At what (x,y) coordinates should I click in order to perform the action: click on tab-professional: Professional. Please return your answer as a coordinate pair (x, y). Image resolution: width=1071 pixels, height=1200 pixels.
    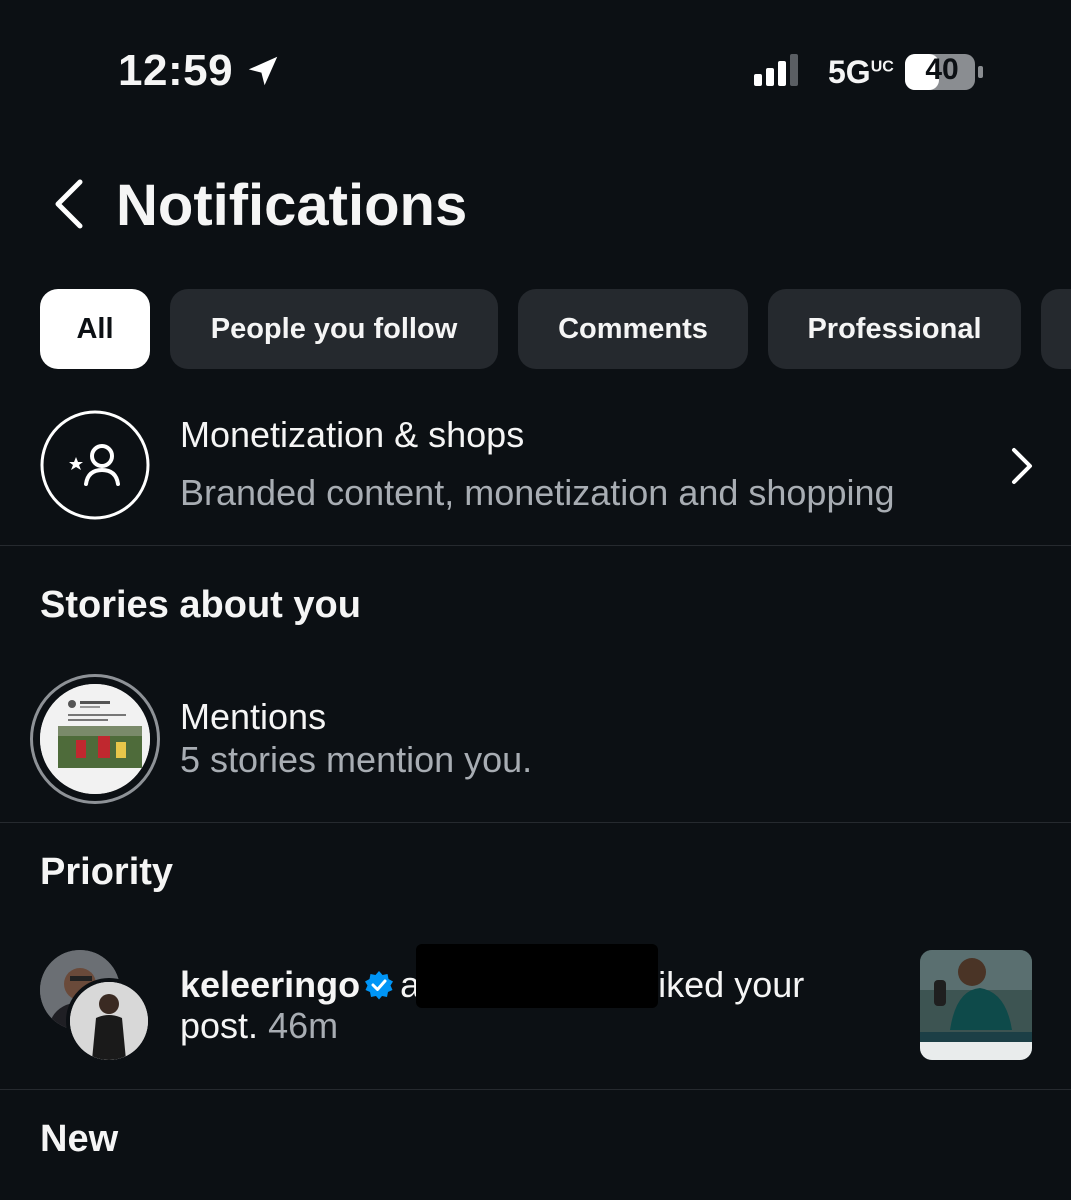
    Looking at the image, I should click on (894, 329).